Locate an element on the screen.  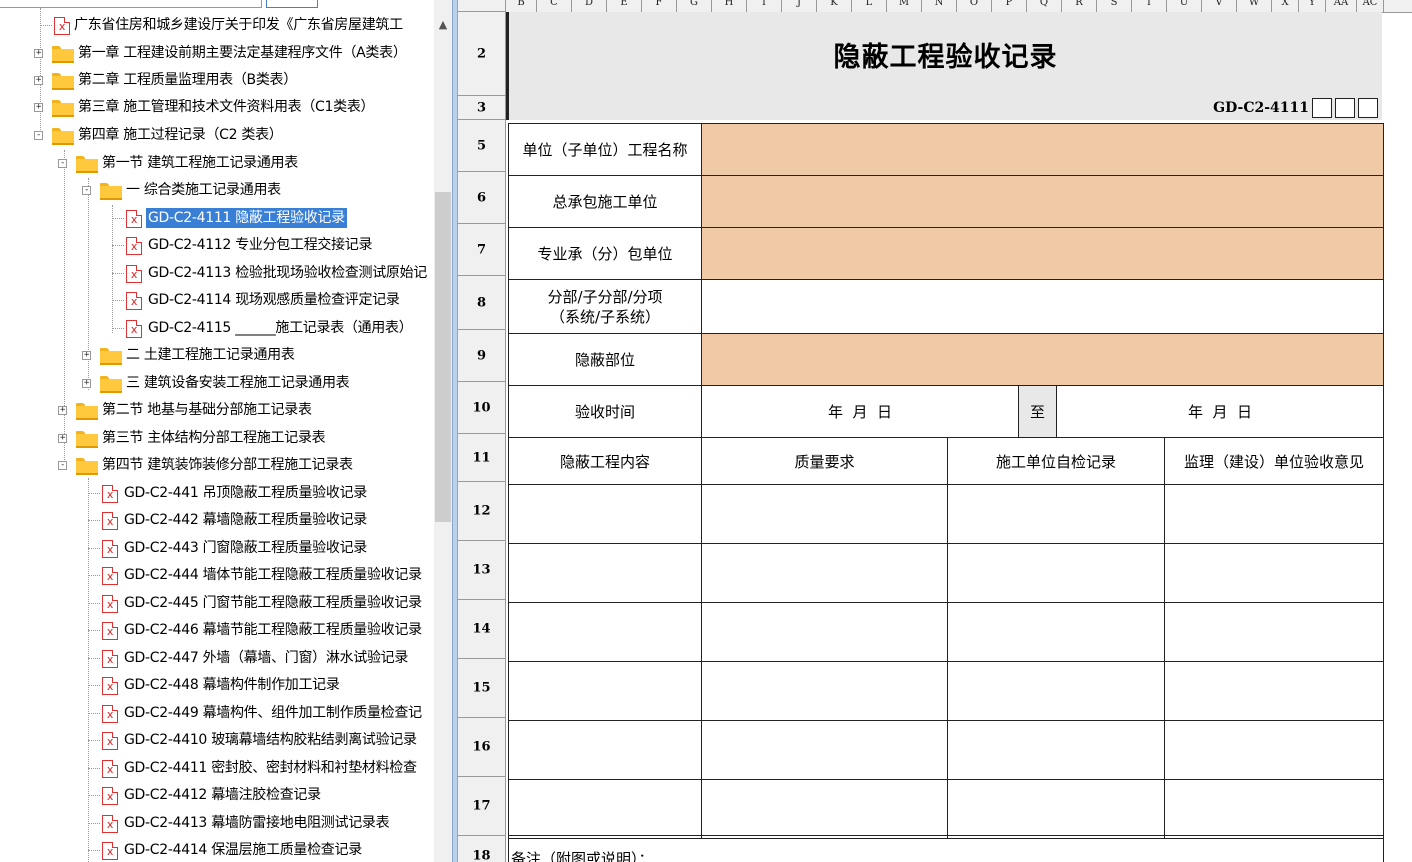
table-header: 监理（建设）单位验收意见 is located at coordinates (1274, 461).